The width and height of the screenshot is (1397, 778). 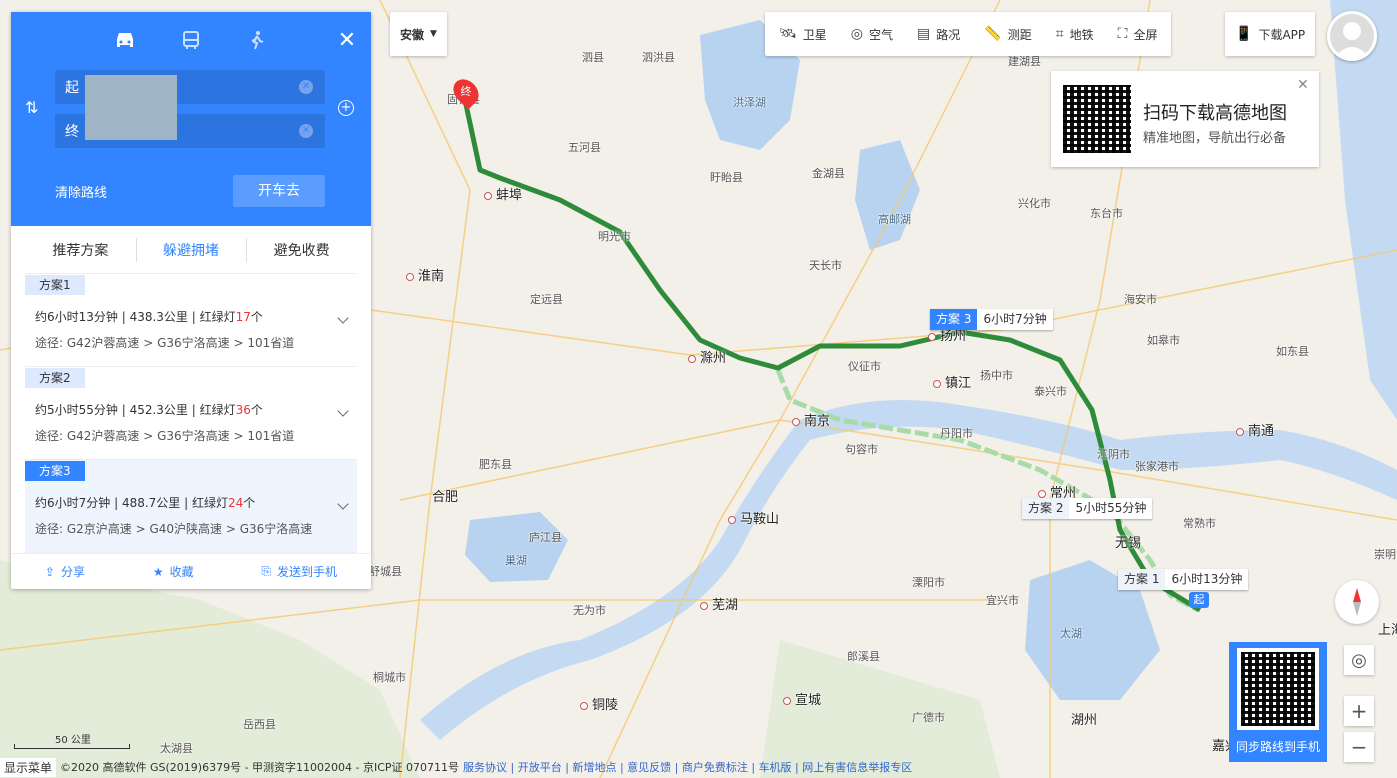 I want to click on map-label: 湖州, so click(x=1084, y=720).